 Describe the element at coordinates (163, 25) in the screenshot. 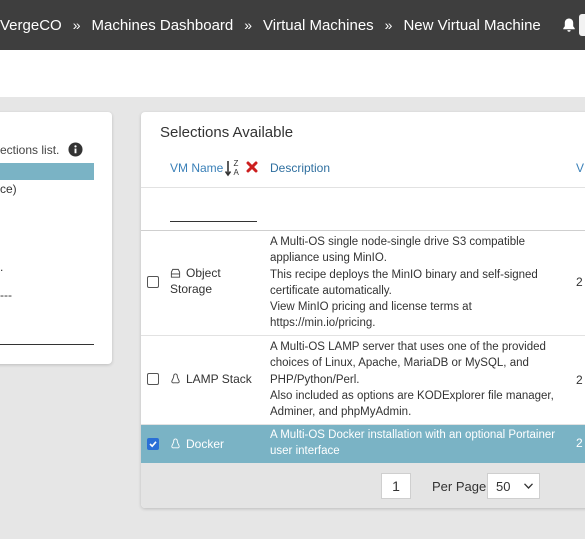

I see `breadcrumb-machines-dashboard: Machines Dashboard` at that location.